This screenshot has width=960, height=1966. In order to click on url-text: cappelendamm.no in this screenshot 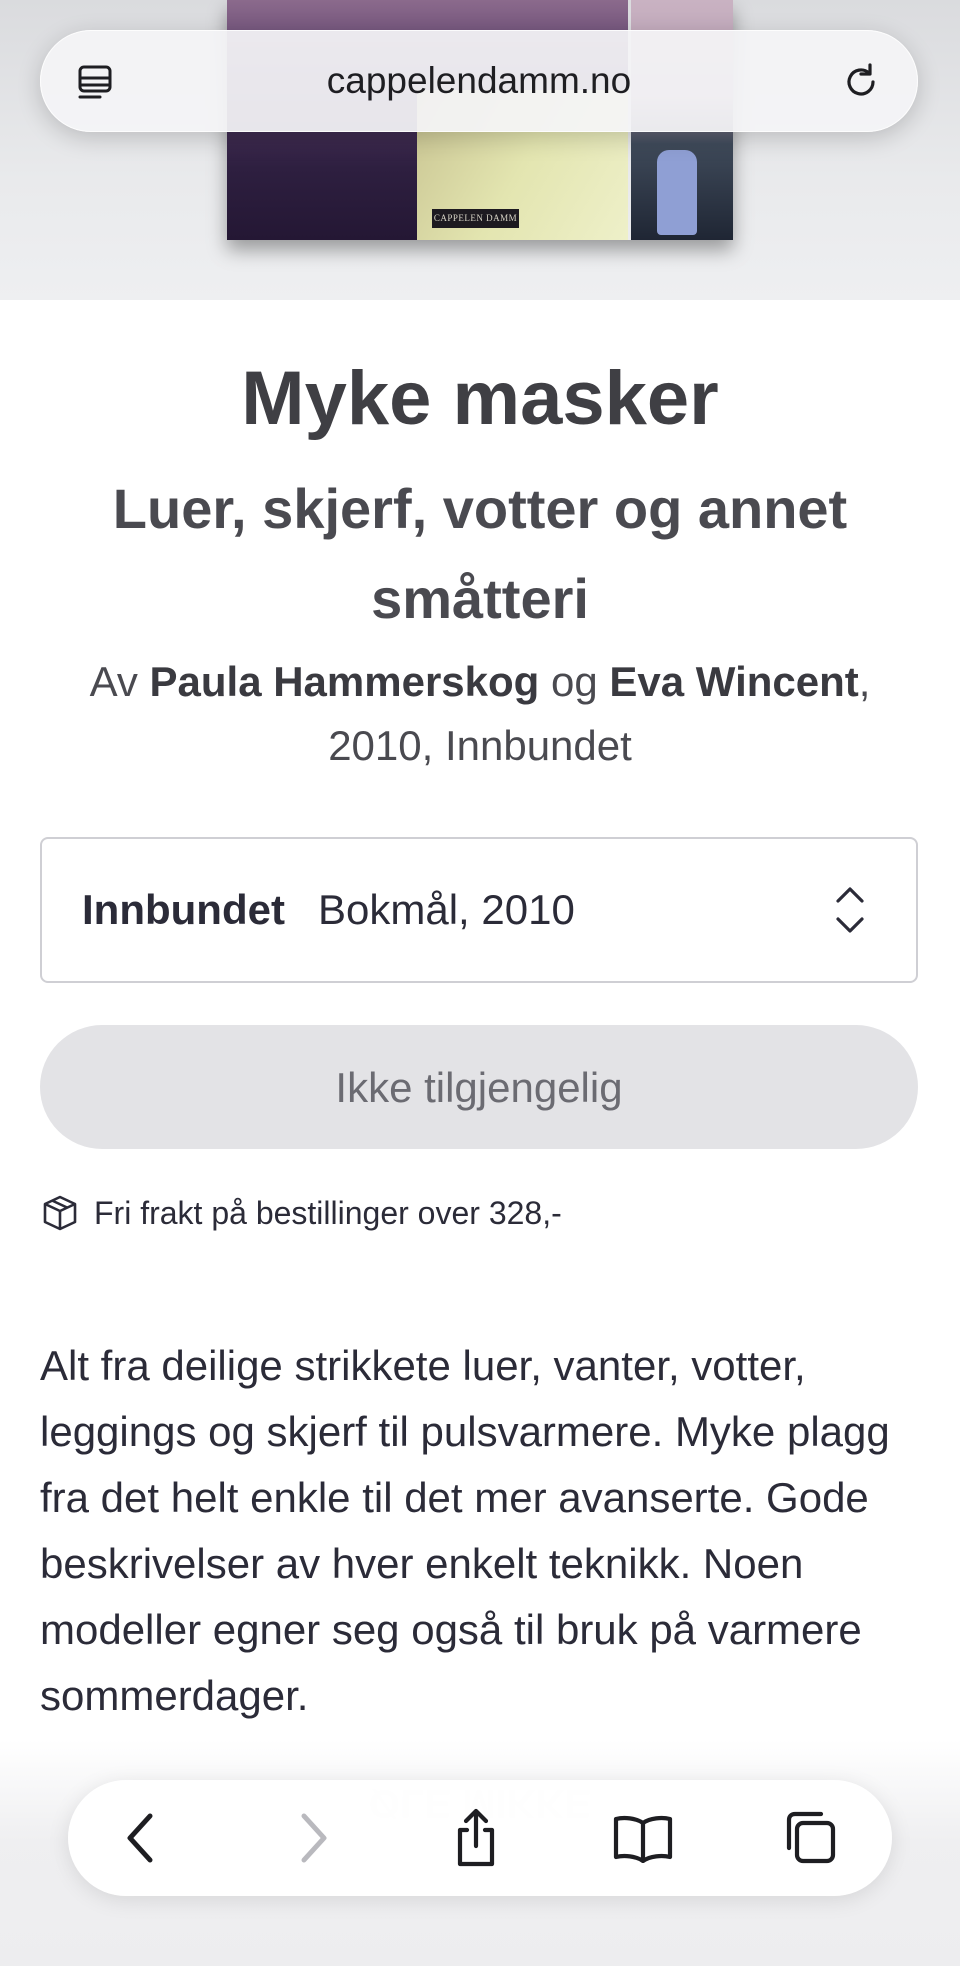, I will do `click(479, 81)`.